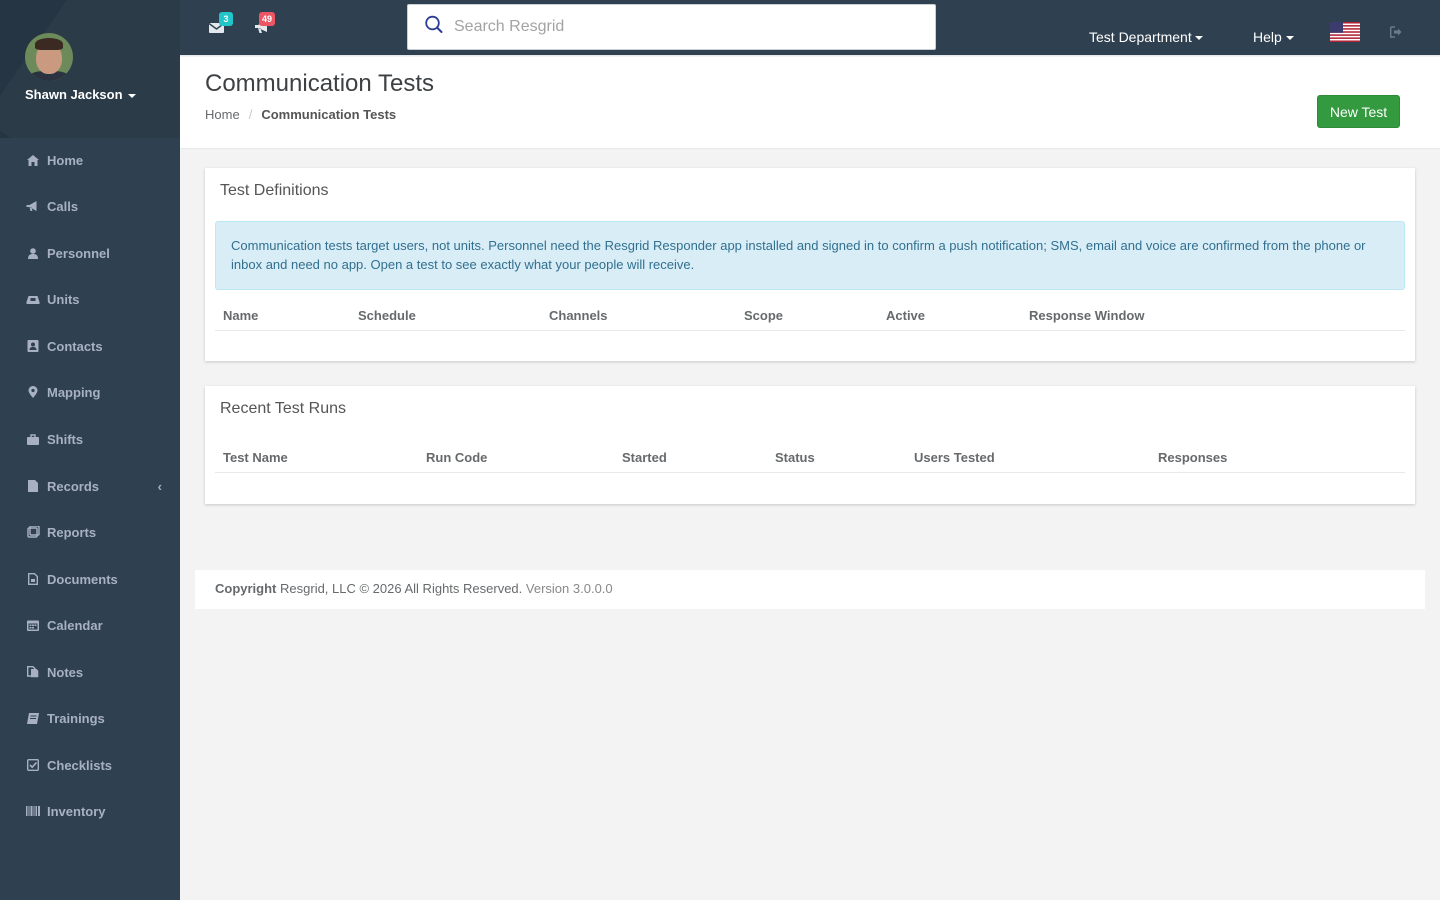 The width and height of the screenshot is (1440, 900). Describe the element at coordinates (78, 253) in the screenshot. I see `sidebar-item-label: Personnel` at that location.